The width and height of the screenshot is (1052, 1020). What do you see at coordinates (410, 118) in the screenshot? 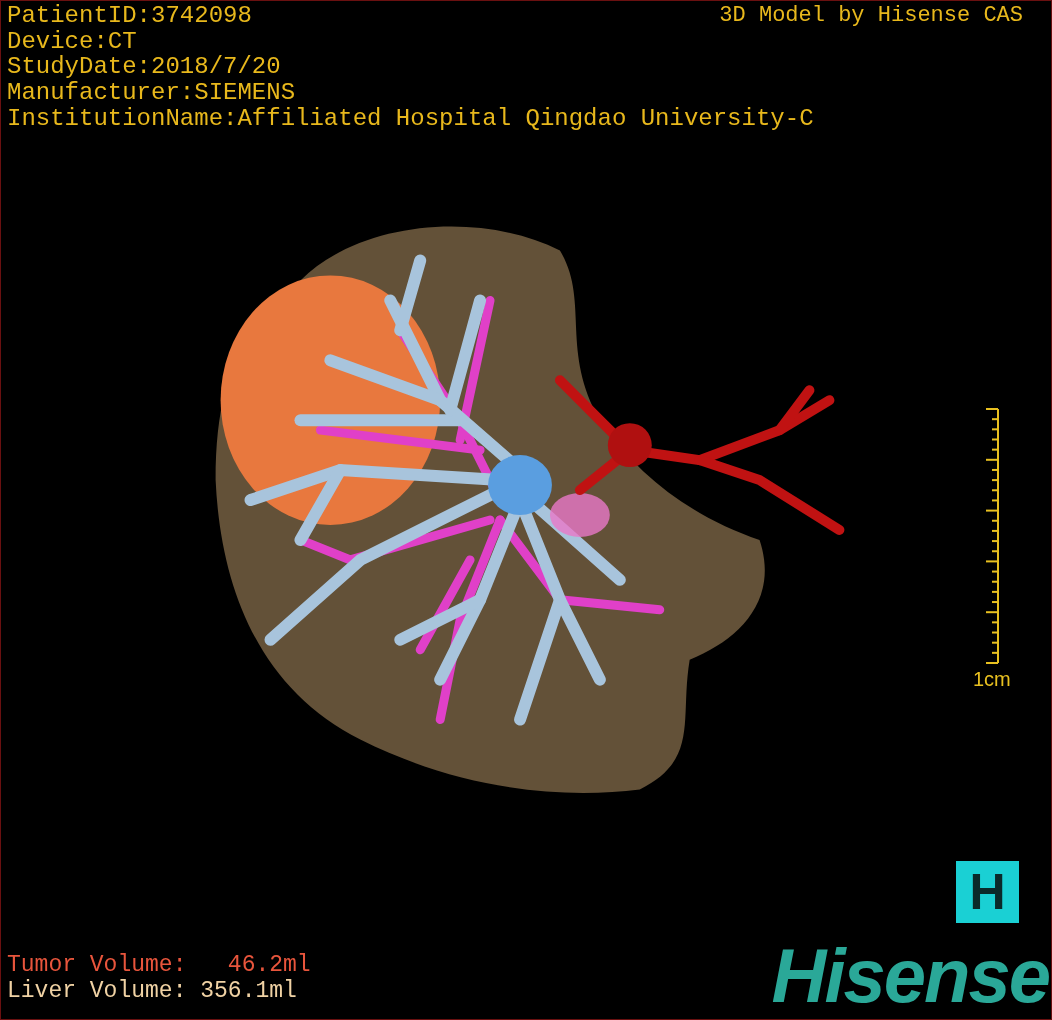
I see `dicom-info-text: InstitutionName:Affiliated Hospital Qingdao University-C` at bounding box center [410, 118].